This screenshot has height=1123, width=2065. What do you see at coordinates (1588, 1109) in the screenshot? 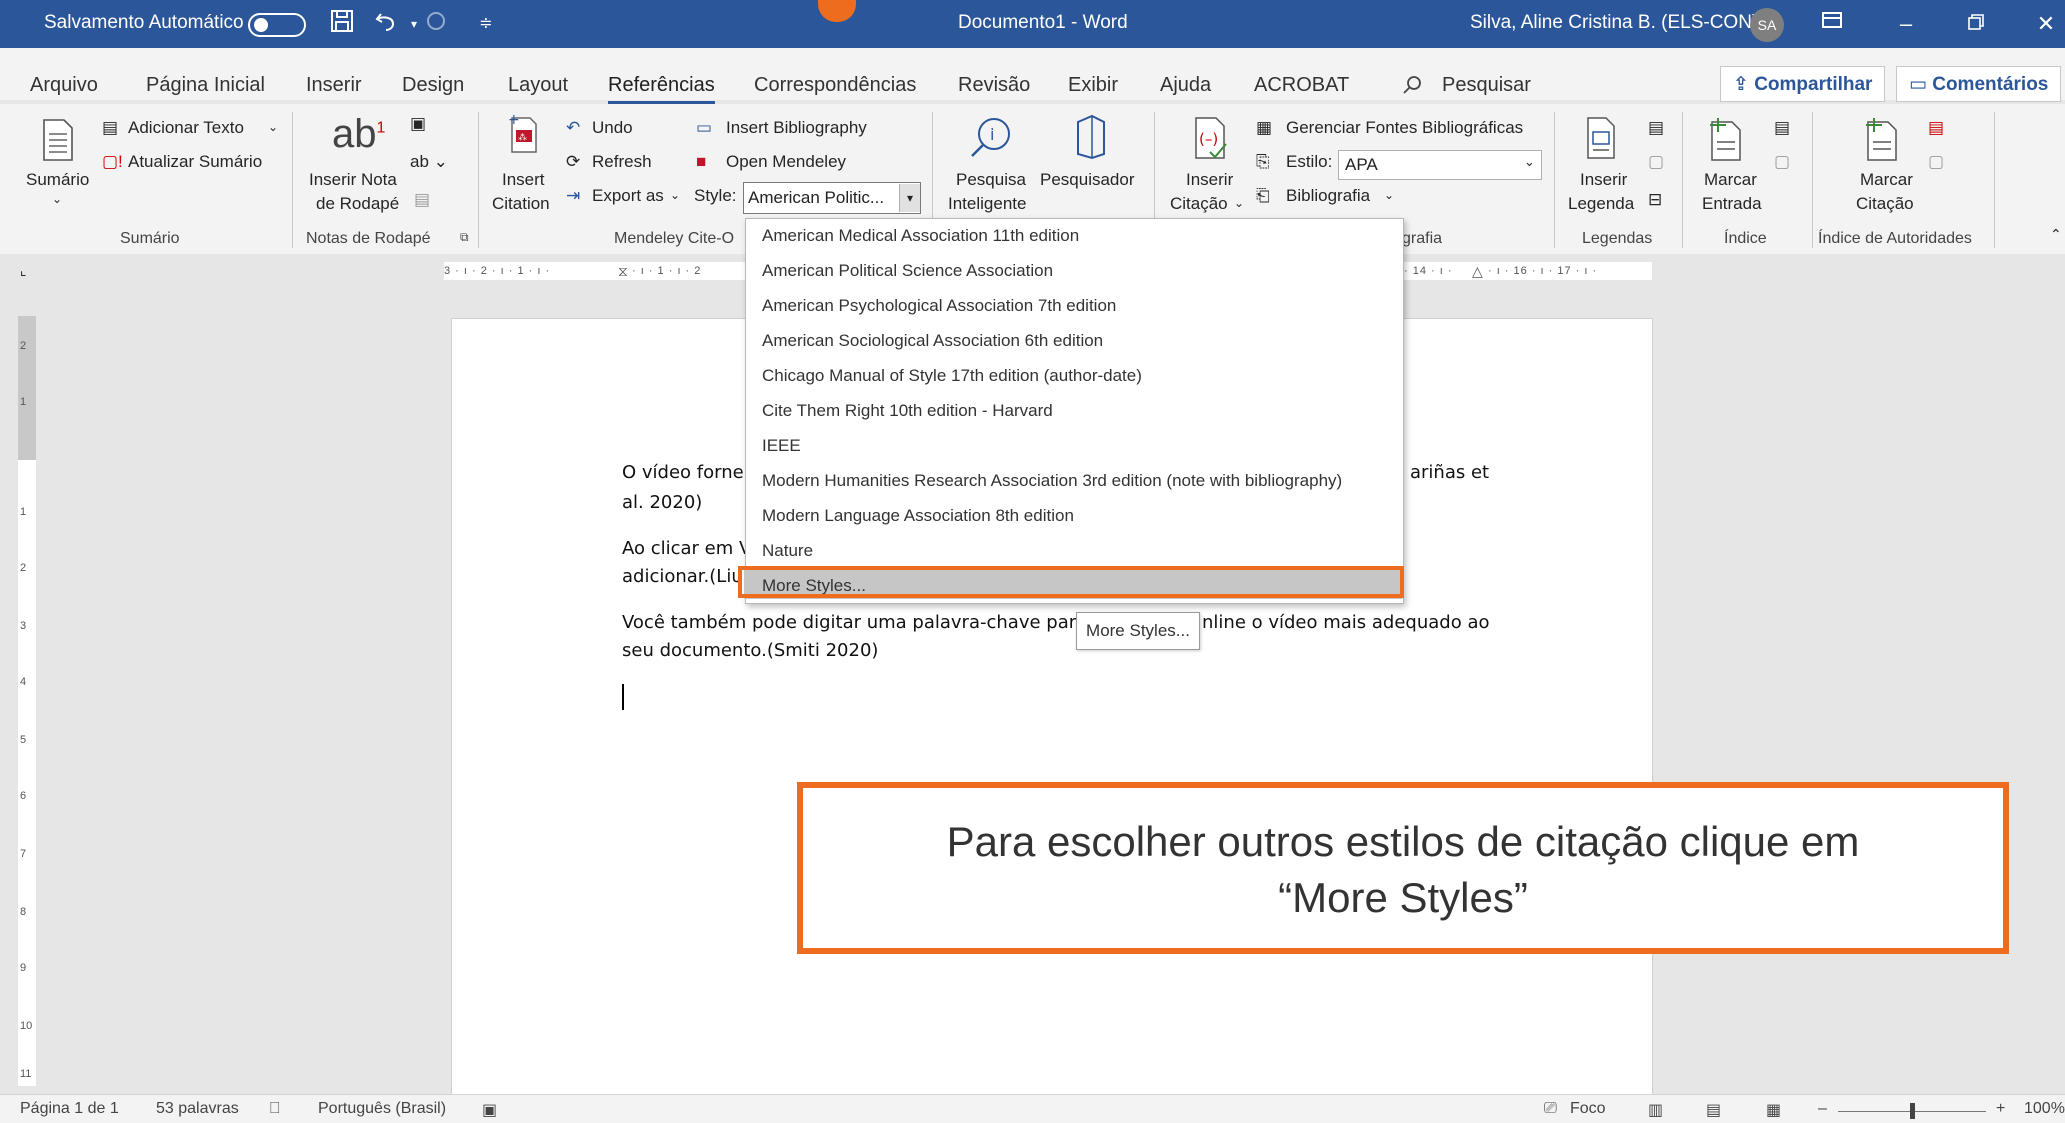
I see `focus-mode: Foco` at bounding box center [1588, 1109].